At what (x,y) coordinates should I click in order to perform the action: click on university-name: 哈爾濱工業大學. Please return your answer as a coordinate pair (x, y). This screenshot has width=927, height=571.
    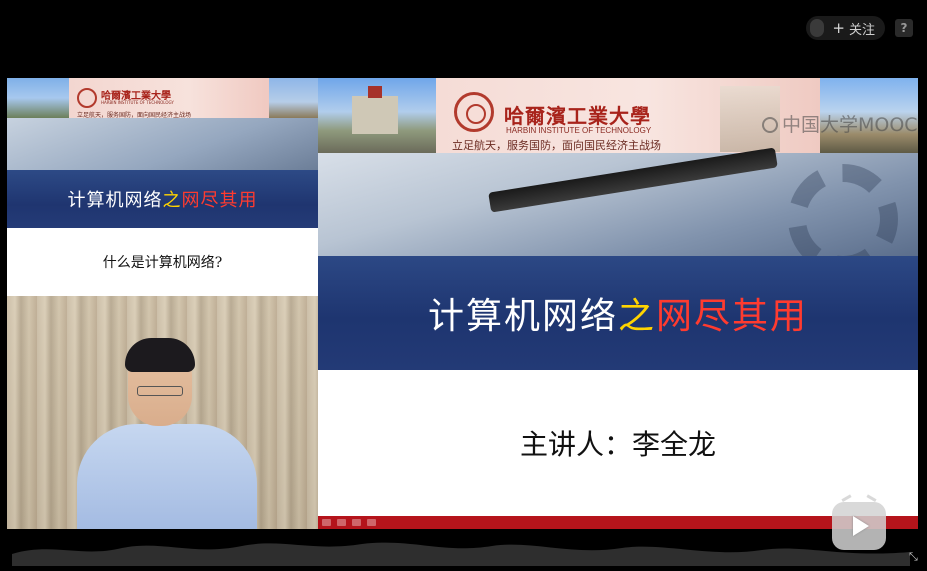
    Looking at the image, I should click on (577, 116).